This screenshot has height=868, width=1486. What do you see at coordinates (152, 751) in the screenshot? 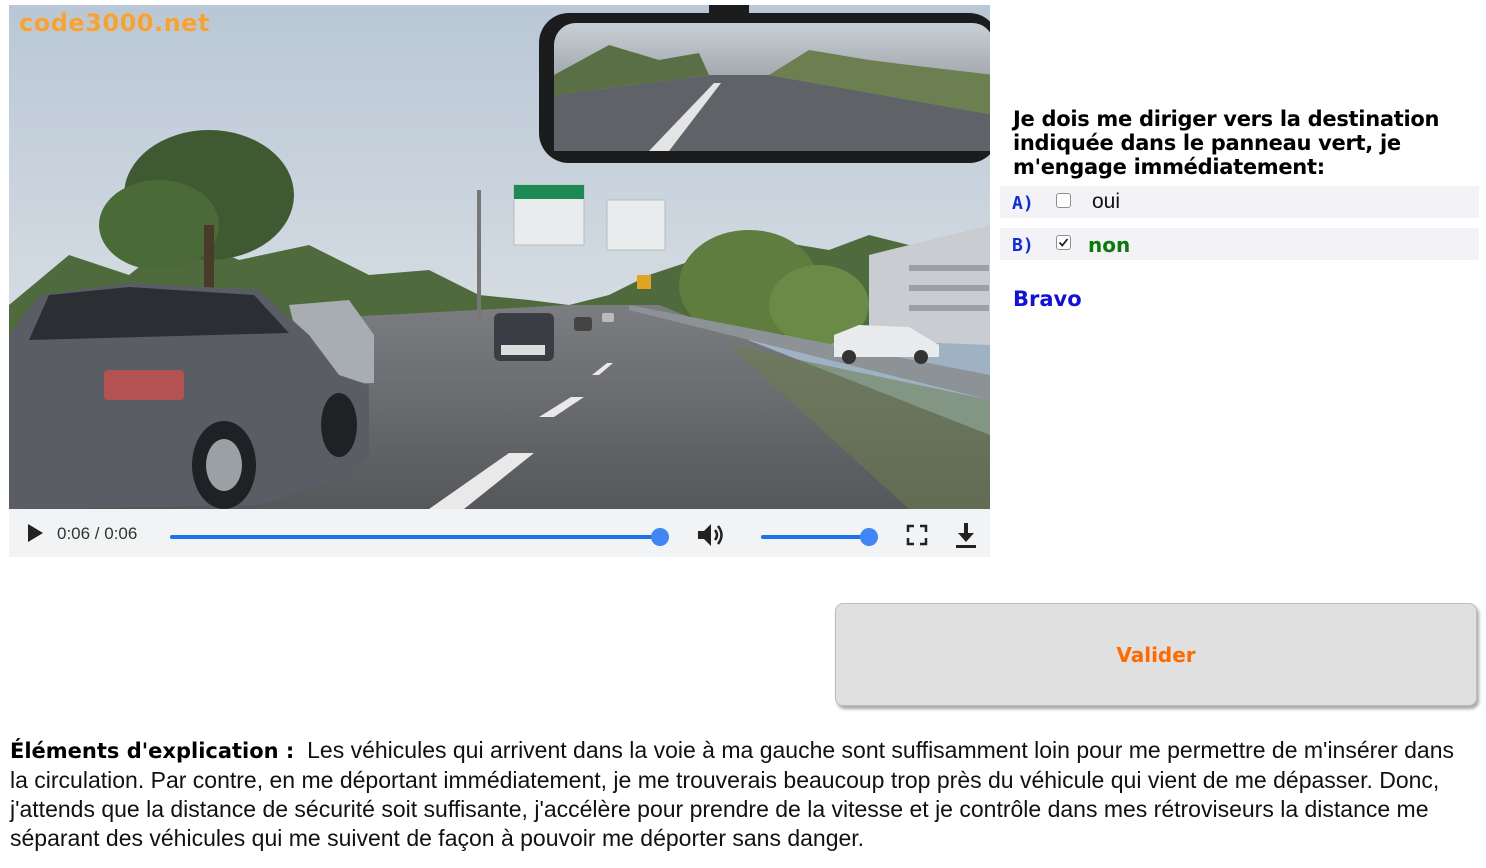
I see `explanation-heading: Éléments d'explication :` at bounding box center [152, 751].